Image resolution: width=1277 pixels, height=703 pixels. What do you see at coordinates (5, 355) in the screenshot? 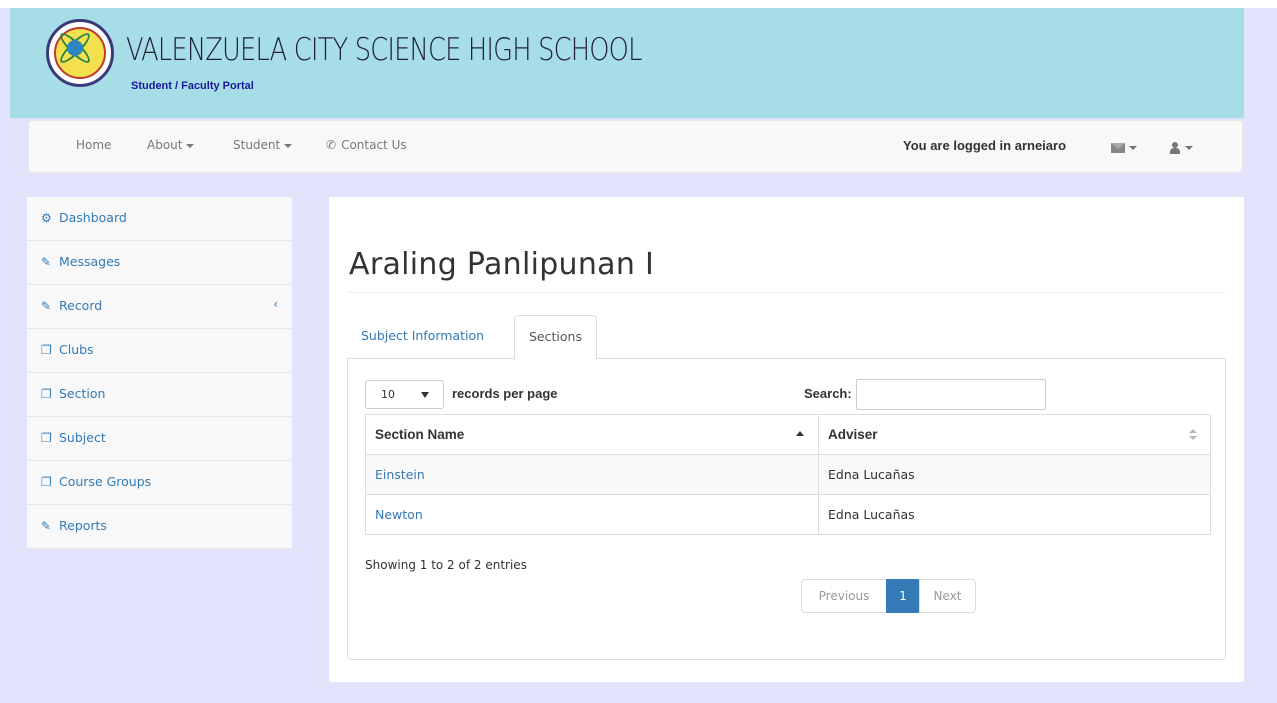
I see `left-strip` at bounding box center [5, 355].